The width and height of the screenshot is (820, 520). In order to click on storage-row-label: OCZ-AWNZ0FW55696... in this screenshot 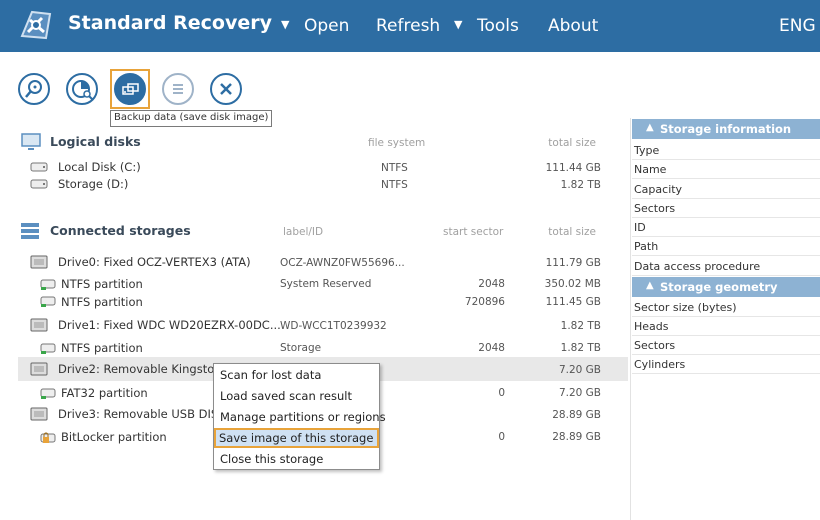, I will do `click(342, 263)`.